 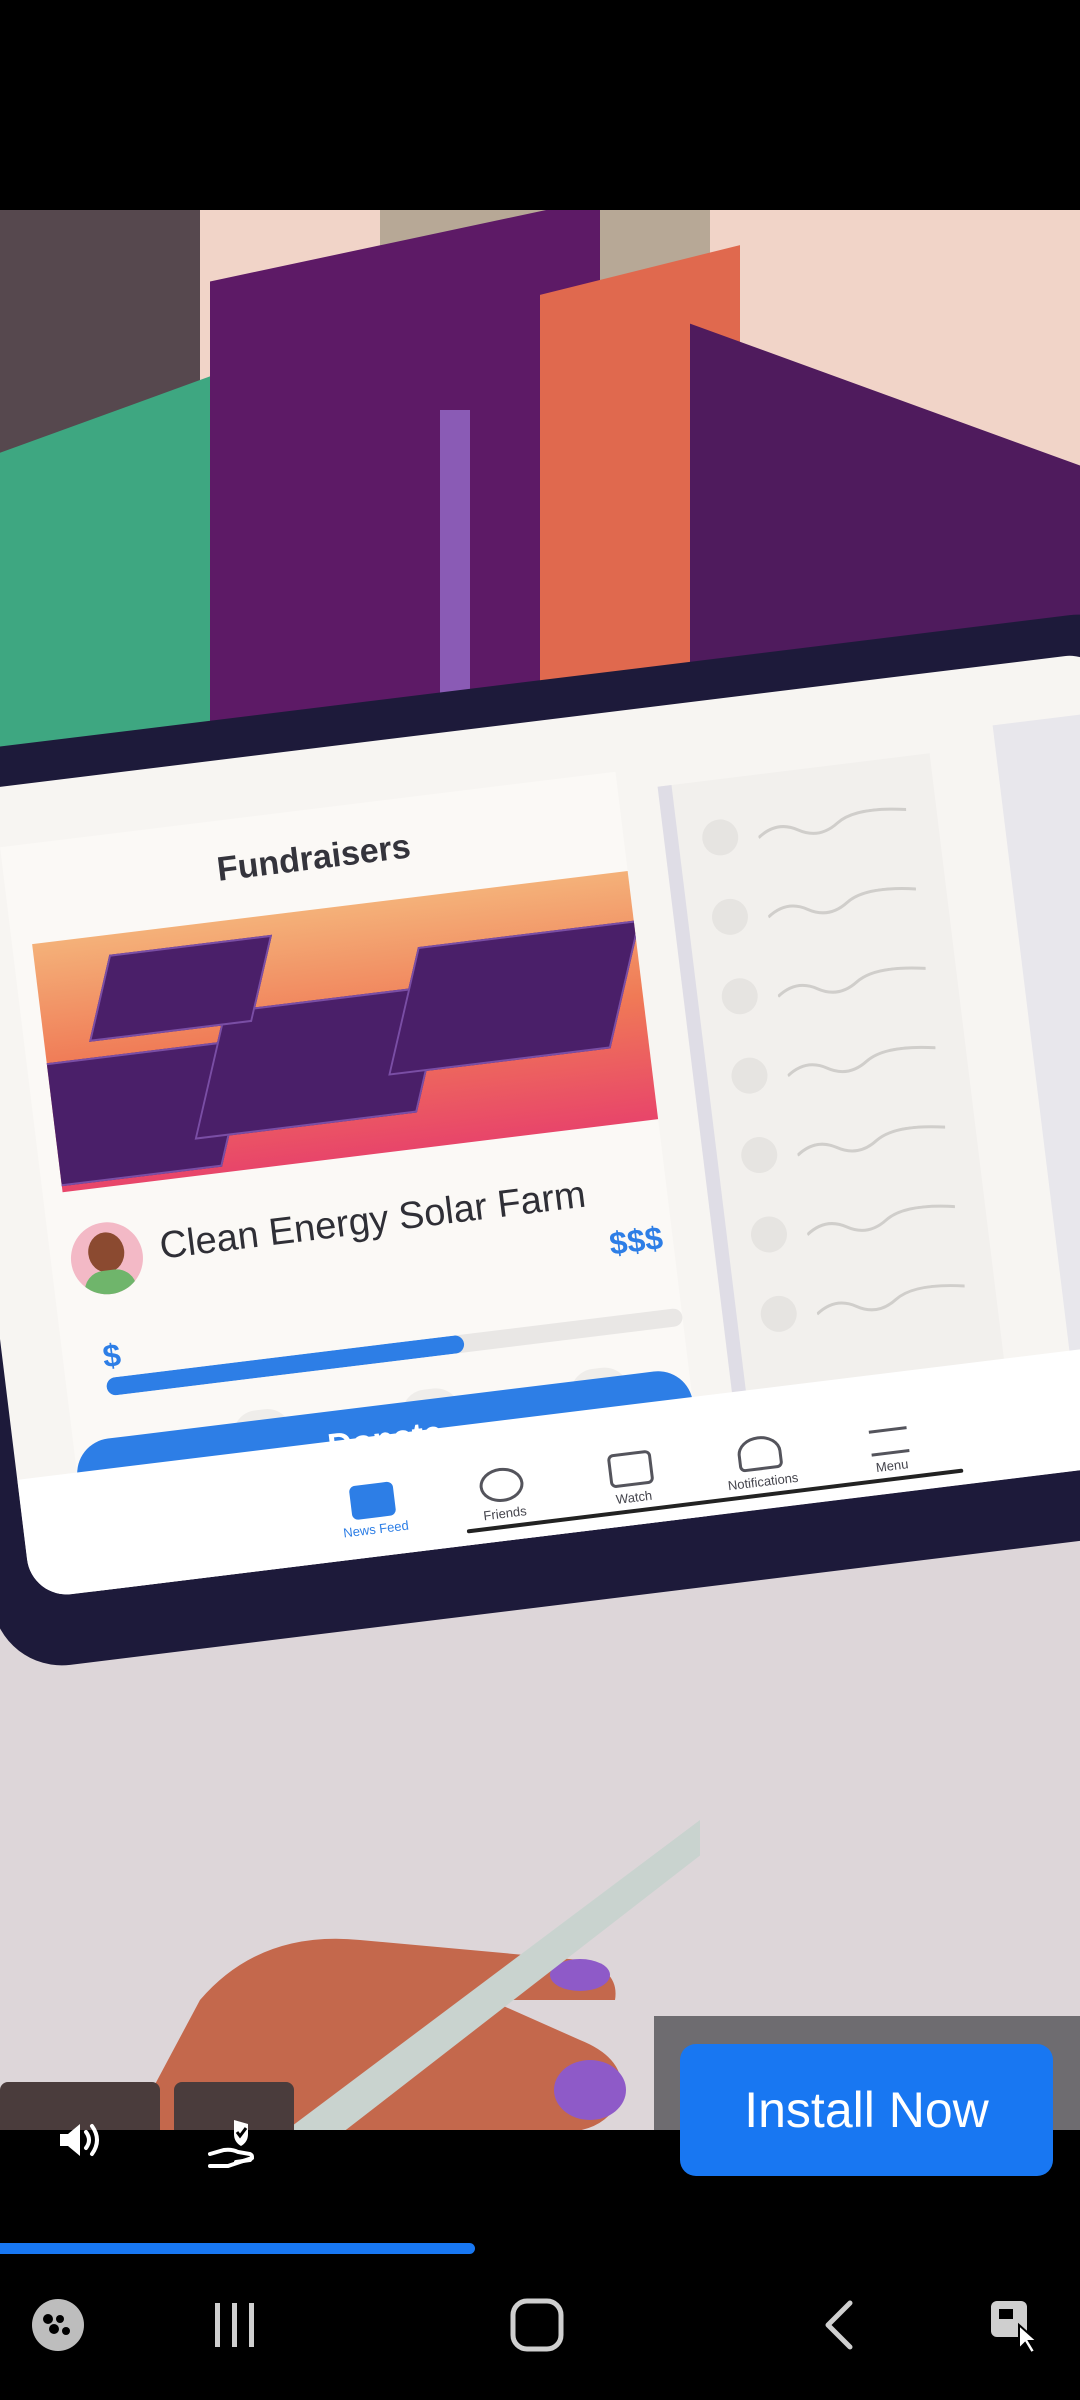 What do you see at coordinates (892, 1466) in the screenshot?
I see `nav-label: Menu` at bounding box center [892, 1466].